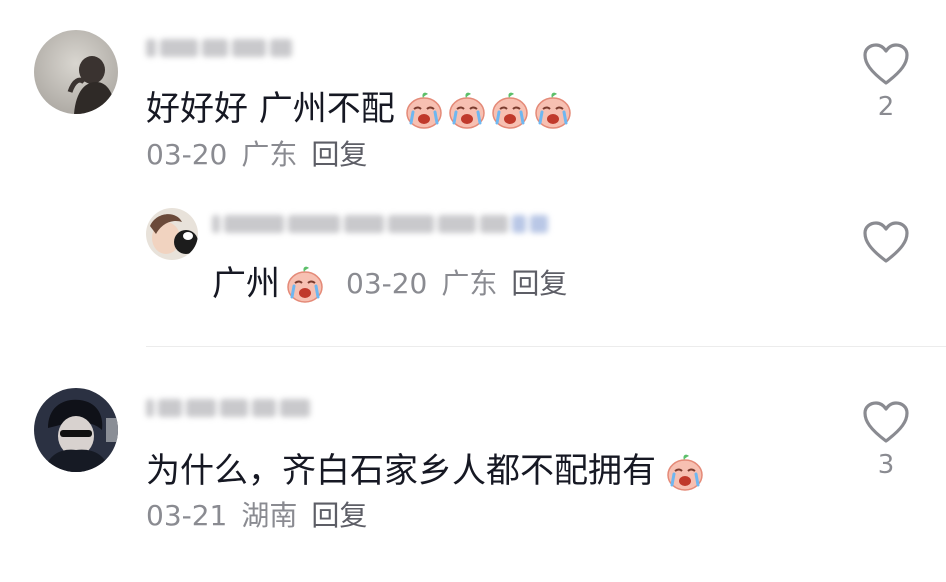 The width and height of the screenshot is (946, 582). Describe the element at coordinates (886, 107) in the screenshot. I see `like-count: 2` at that location.